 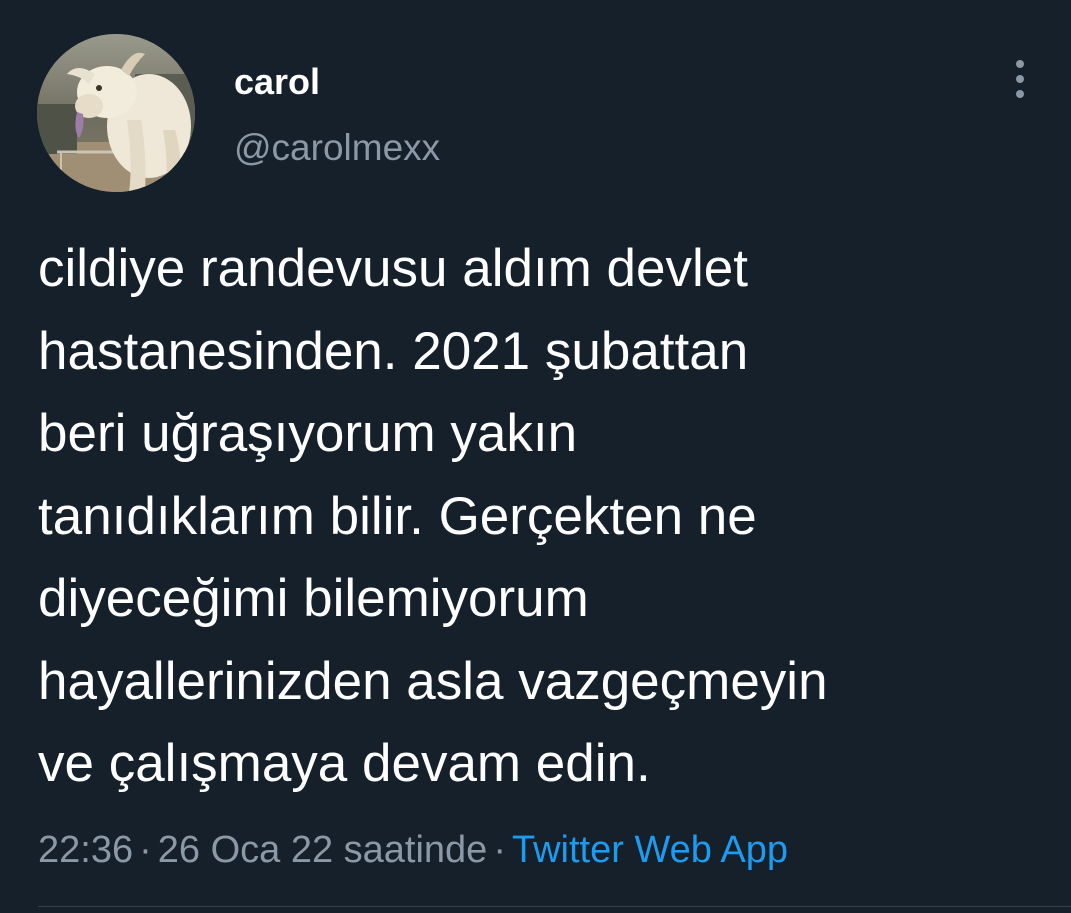 What do you see at coordinates (650, 850) in the screenshot?
I see `tweet-source-link: Twitter Web App` at bounding box center [650, 850].